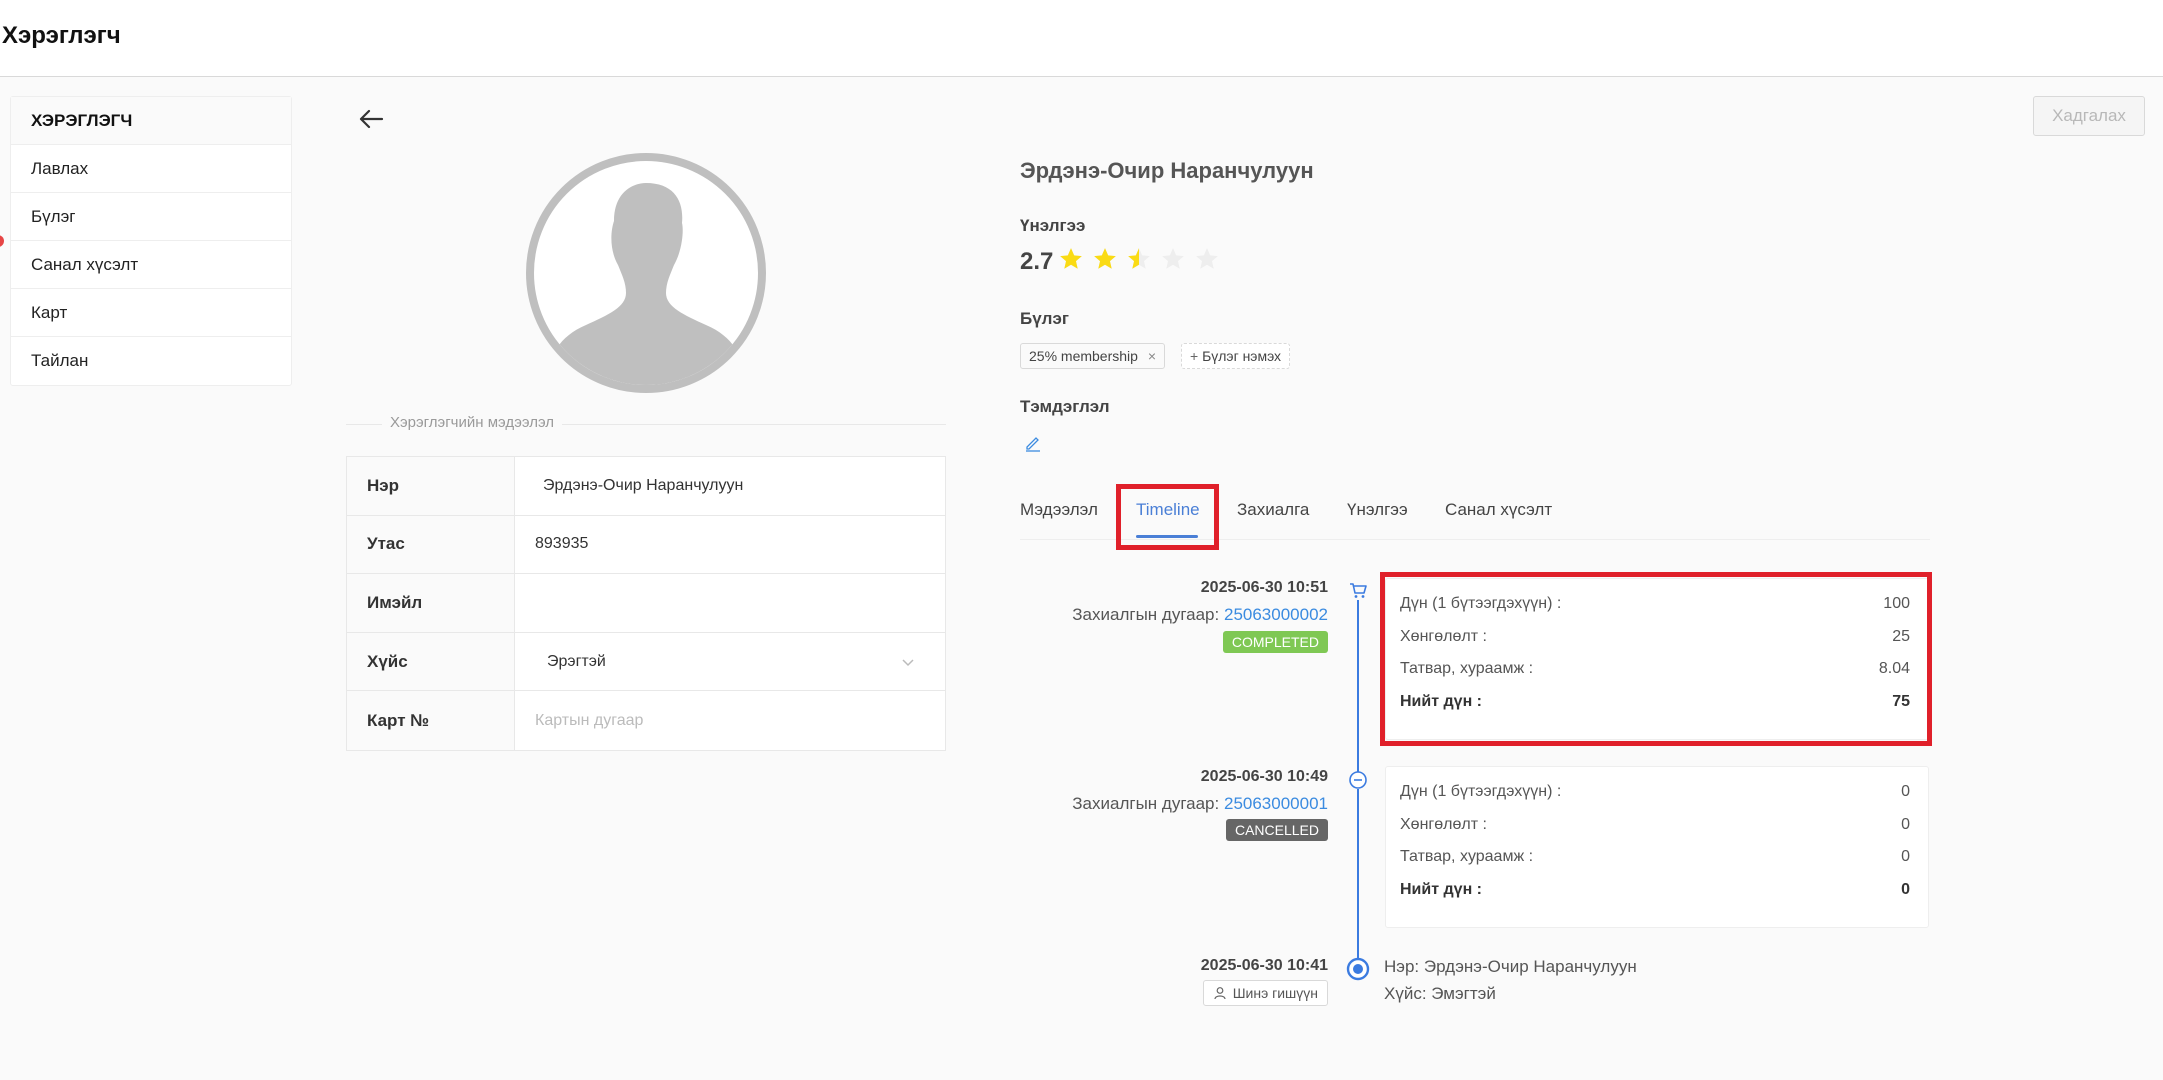 Image resolution: width=2163 pixels, height=1080 pixels. I want to click on avatar, so click(646, 273).